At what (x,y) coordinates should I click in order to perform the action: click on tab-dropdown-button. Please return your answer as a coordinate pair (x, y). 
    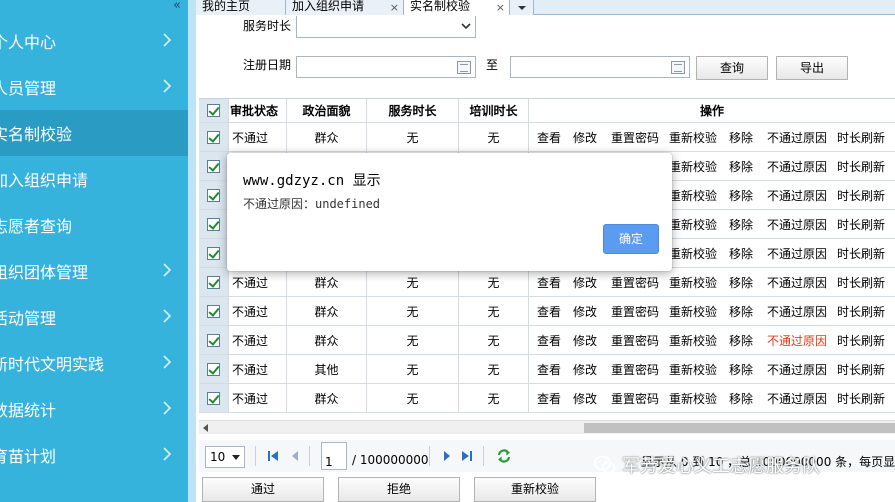
    Looking at the image, I should click on (522, 7).